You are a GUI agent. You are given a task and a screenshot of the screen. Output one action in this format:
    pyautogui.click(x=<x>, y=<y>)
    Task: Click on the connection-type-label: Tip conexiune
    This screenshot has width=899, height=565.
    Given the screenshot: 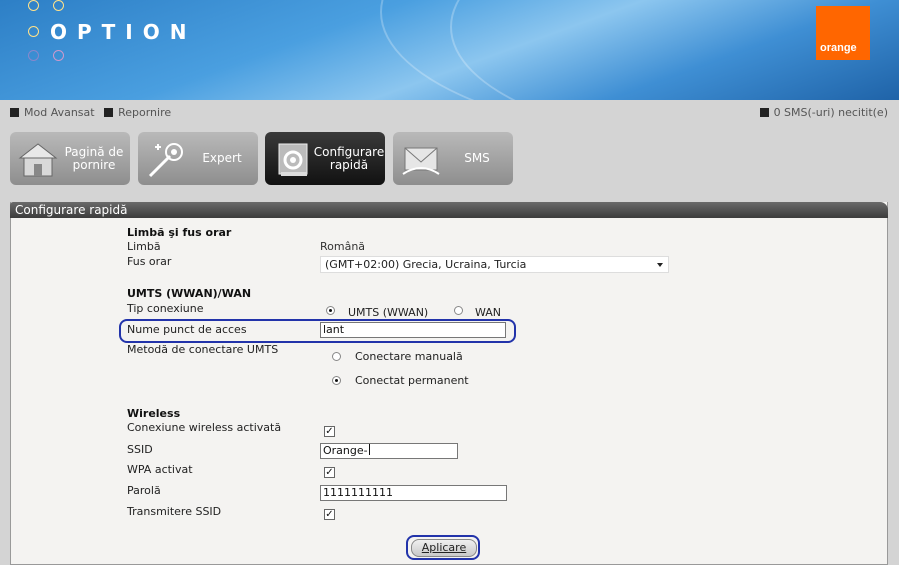 What is the action you would take?
    pyautogui.click(x=165, y=308)
    